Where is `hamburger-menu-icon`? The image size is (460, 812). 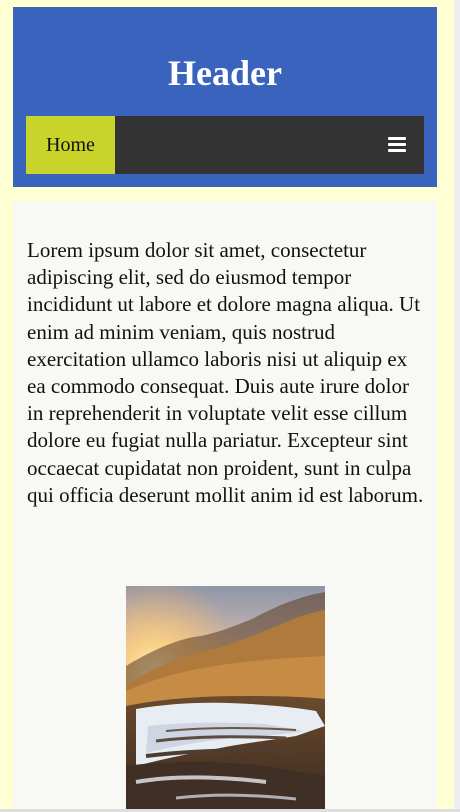
hamburger-menu-icon is located at coordinates (397, 145).